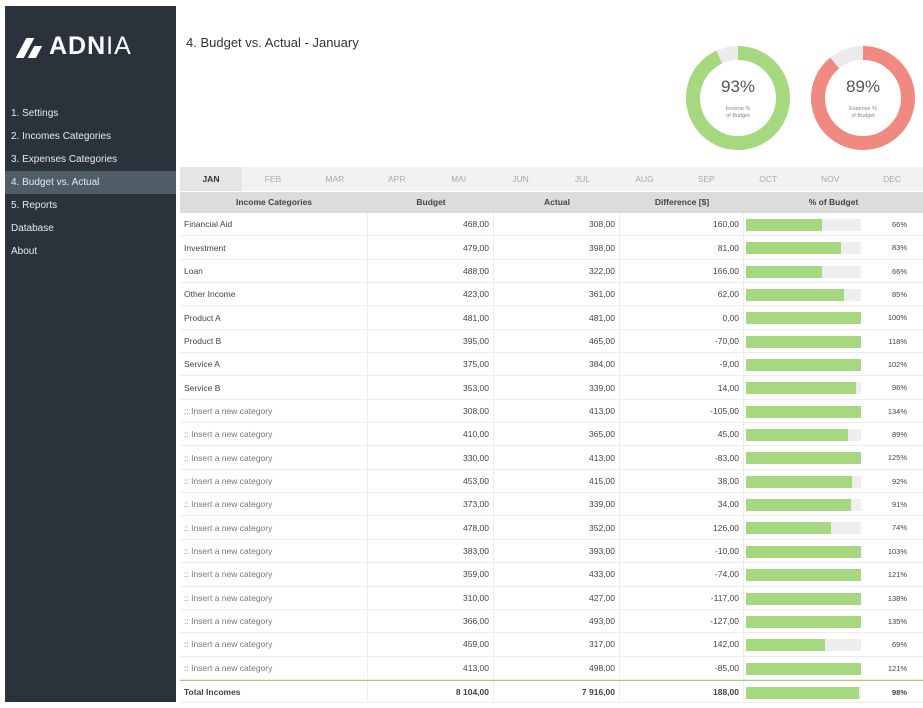 The width and height of the screenshot is (923, 708). Describe the element at coordinates (899, 248) in the screenshot. I see `percent-label: 83%` at that location.